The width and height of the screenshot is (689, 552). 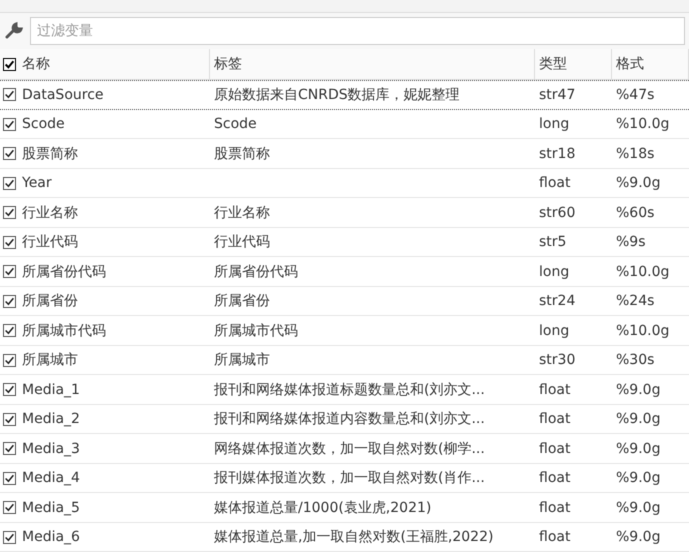 What do you see at coordinates (242, 360) in the screenshot?
I see `variable-label: 所属城市` at bounding box center [242, 360].